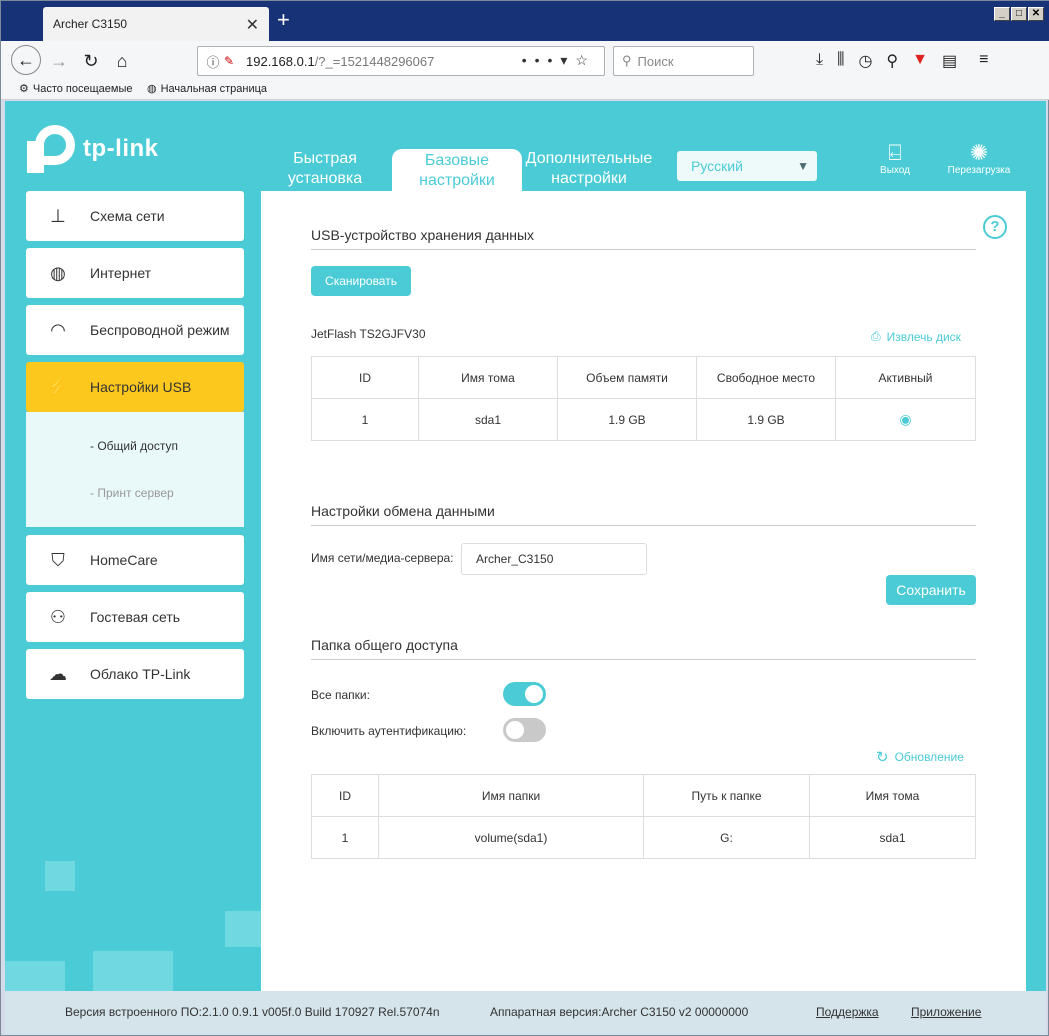  Describe the element at coordinates (160, 330) in the screenshot. I see `sidebar-item-label: Беспроводной режим` at that location.